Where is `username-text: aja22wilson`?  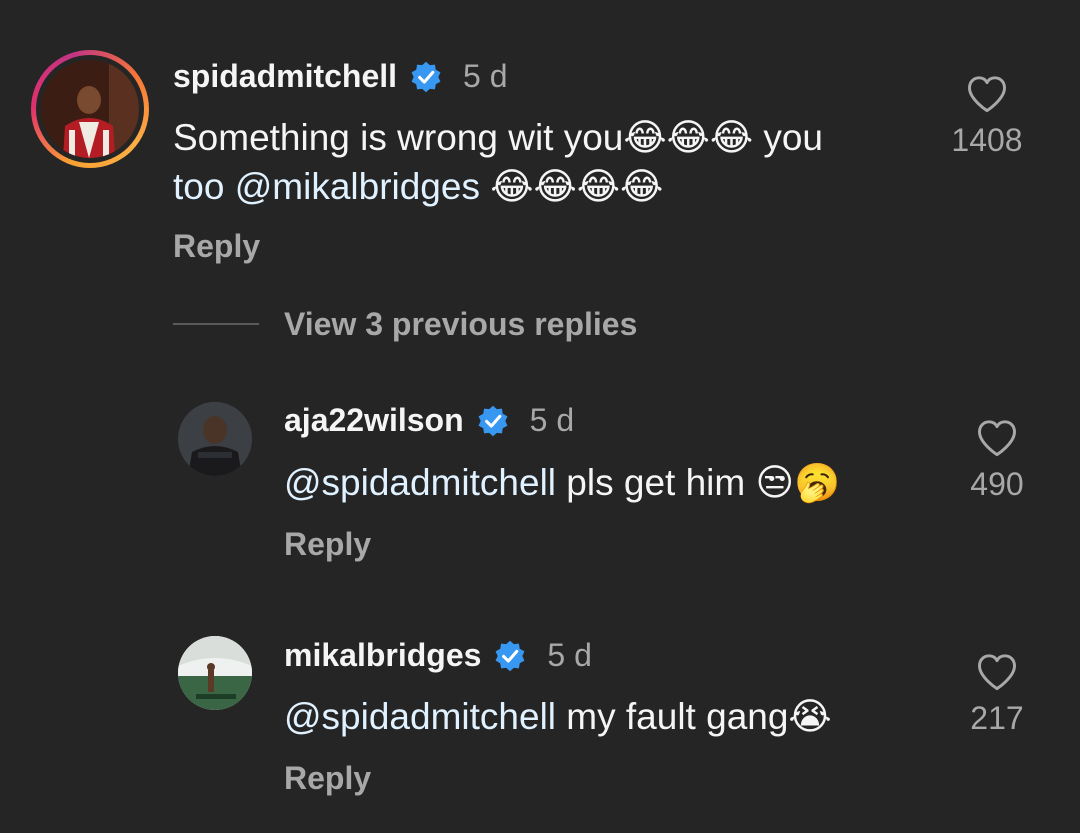
username-text: aja22wilson is located at coordinates (374, 420).